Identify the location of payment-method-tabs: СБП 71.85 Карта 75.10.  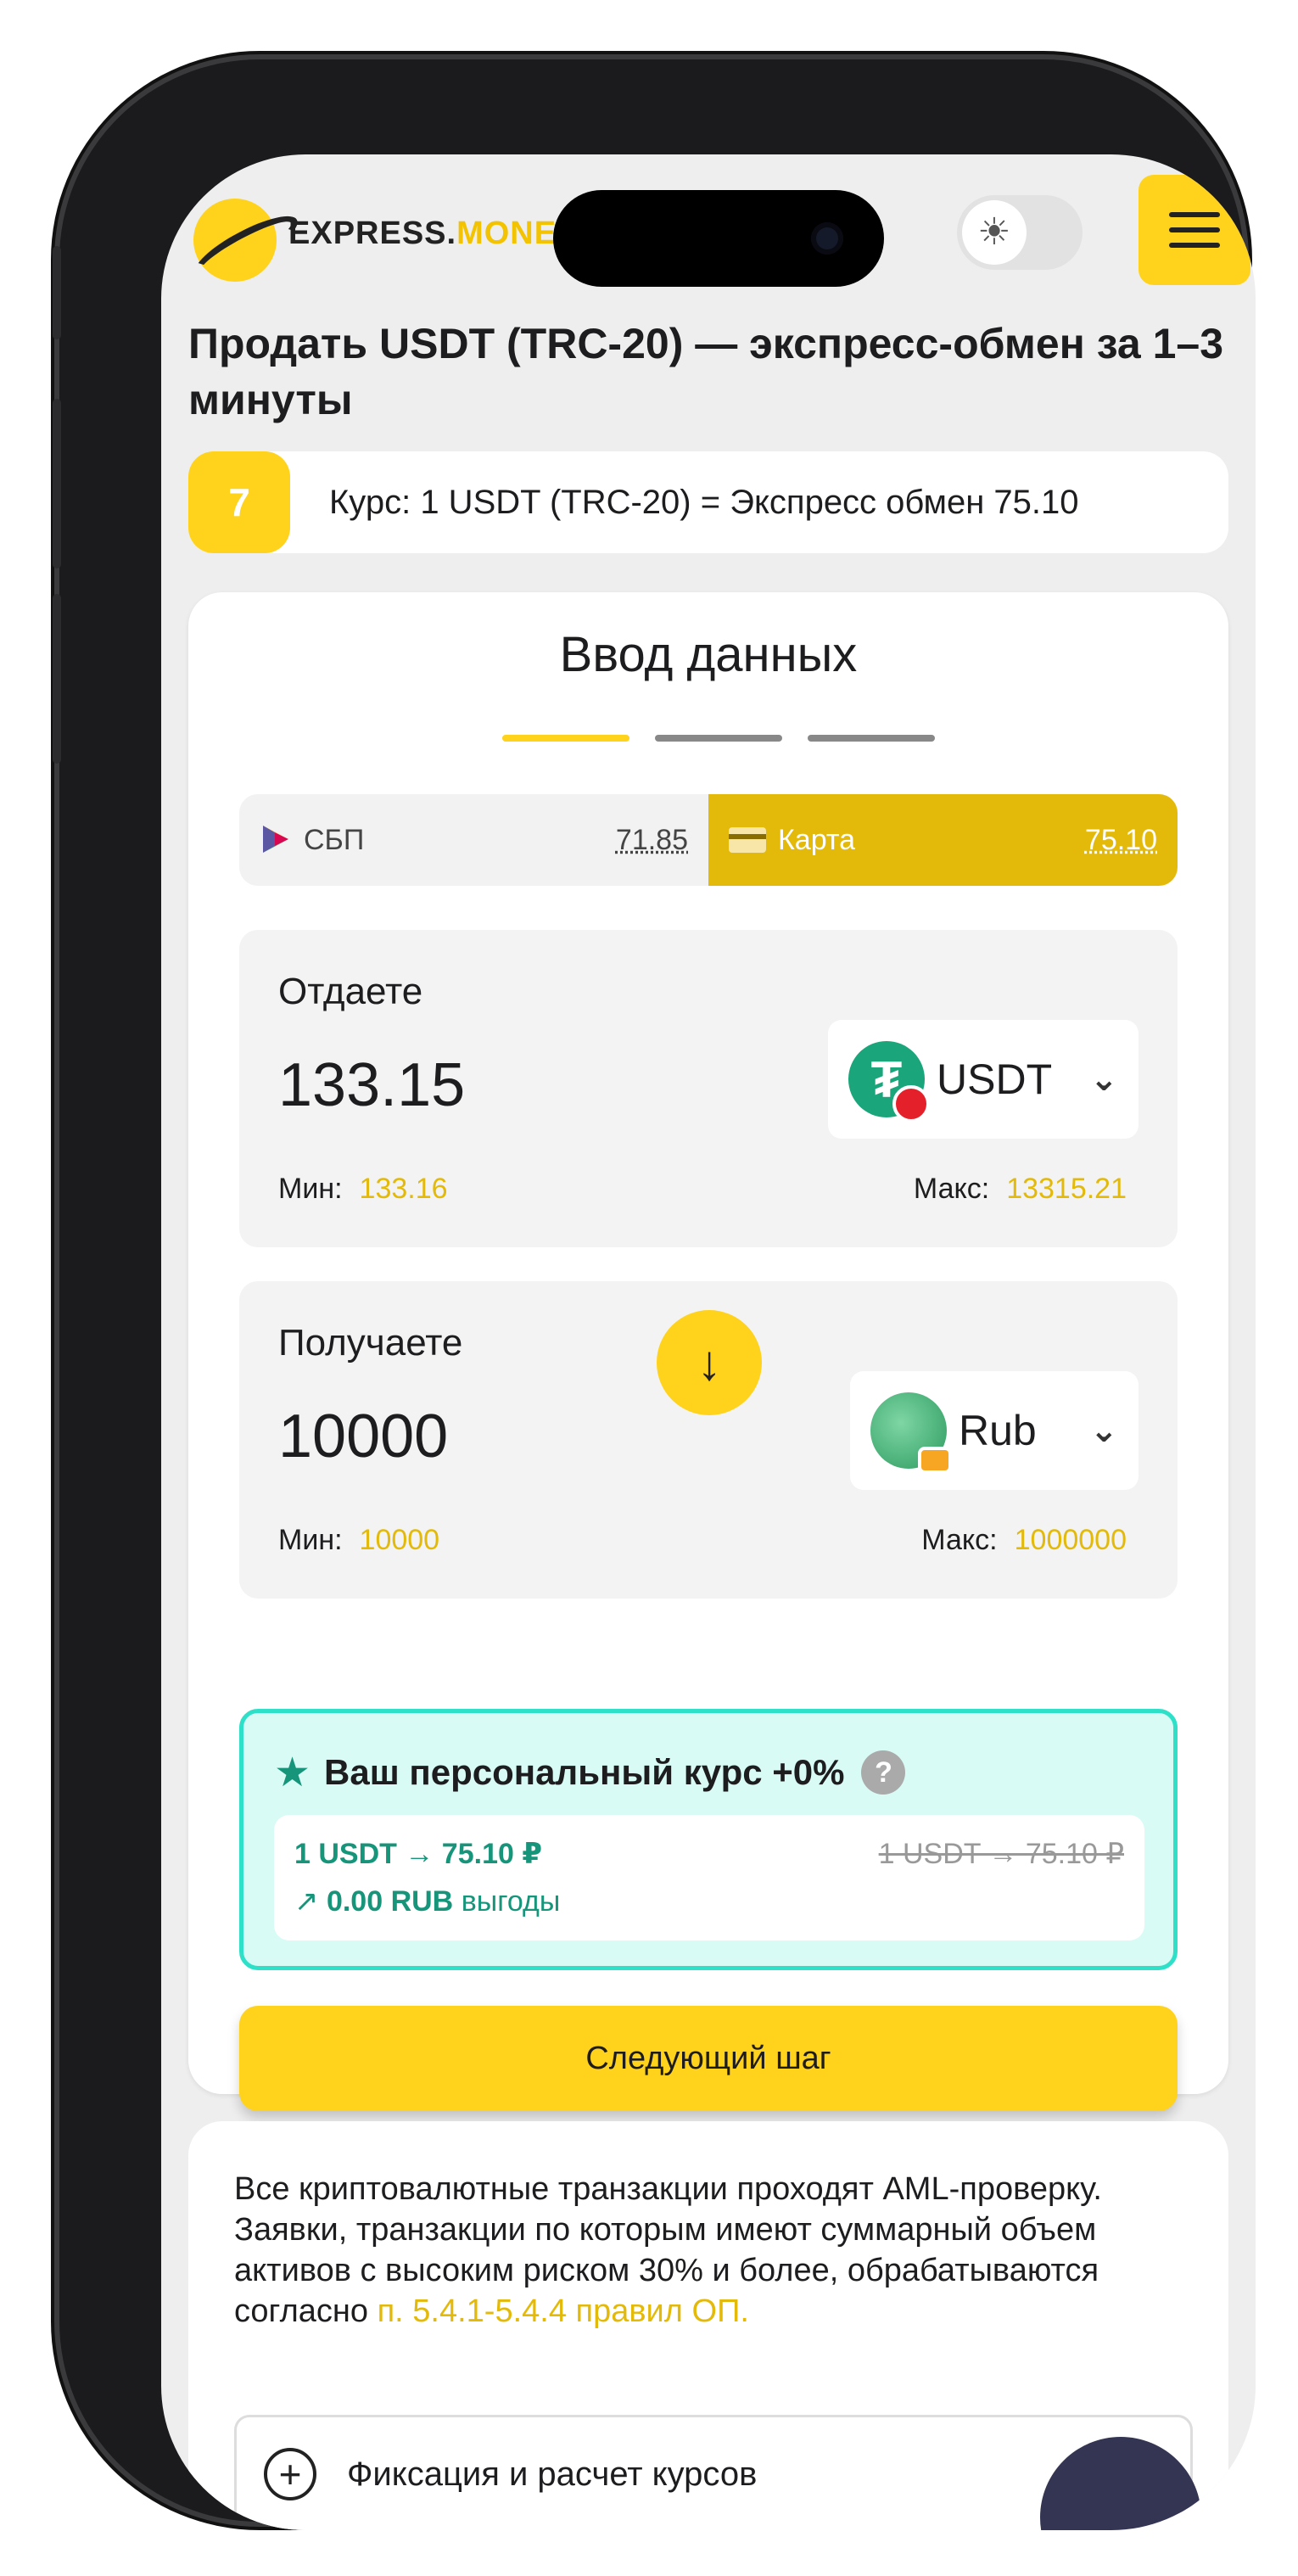
(708, 840).